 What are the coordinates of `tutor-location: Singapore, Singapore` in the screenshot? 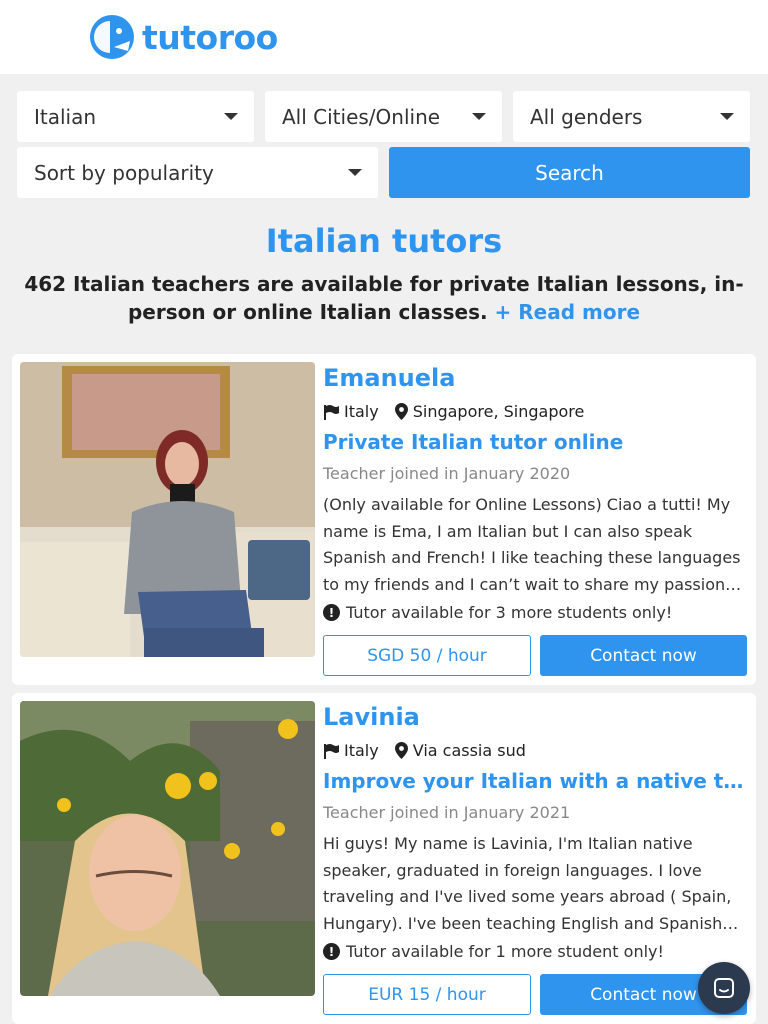 It's located at (498, 411).